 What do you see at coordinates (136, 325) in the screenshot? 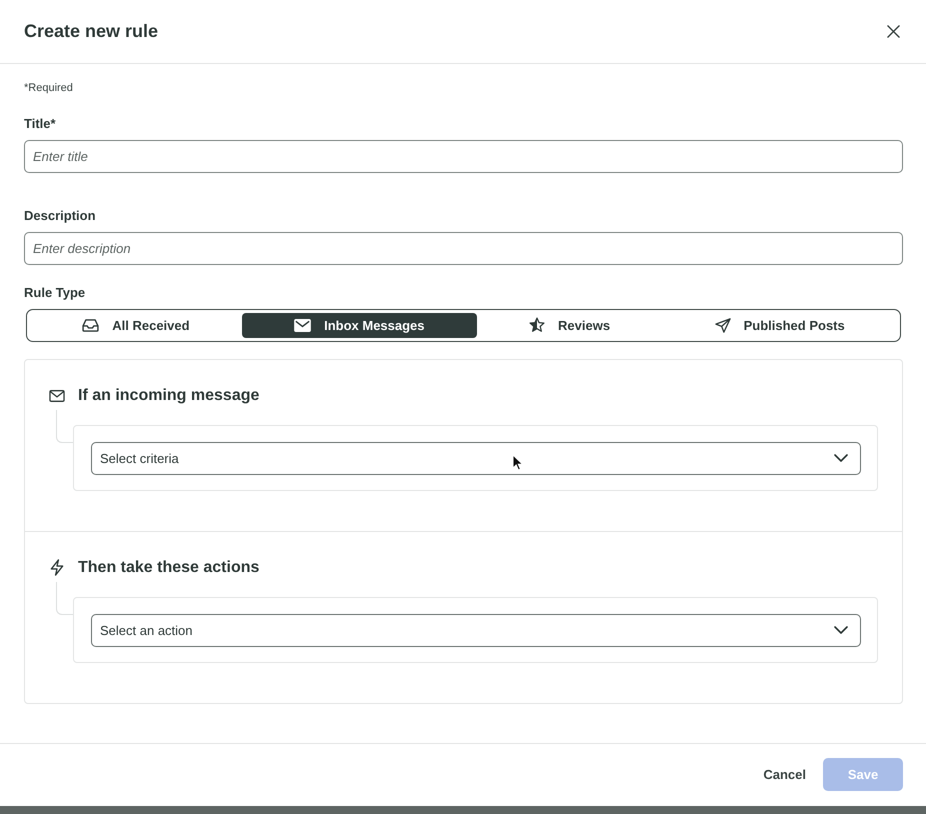
I see `rule-type-tab: All Received` at bounding box center [136, 325].